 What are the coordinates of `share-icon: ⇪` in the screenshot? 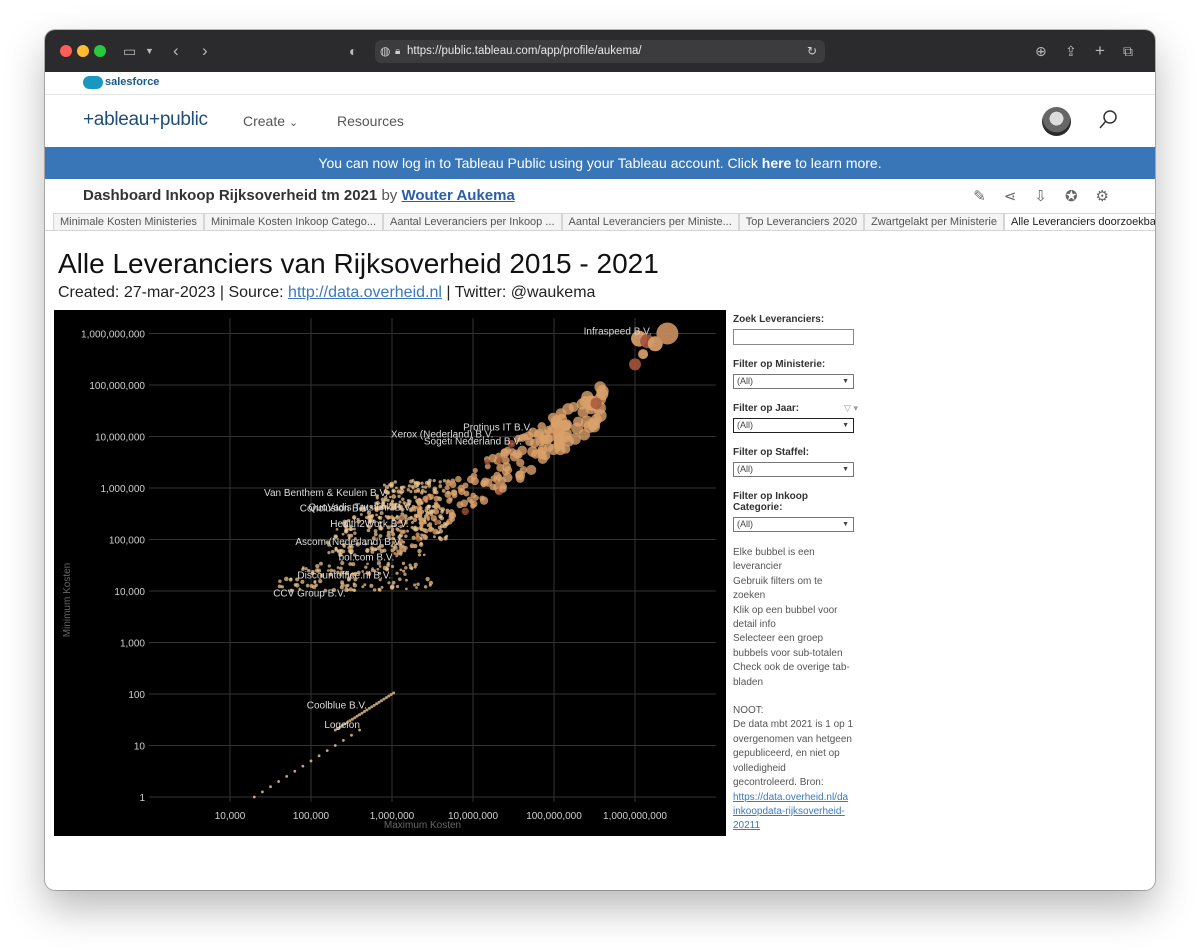 It's located at (1071, 51).